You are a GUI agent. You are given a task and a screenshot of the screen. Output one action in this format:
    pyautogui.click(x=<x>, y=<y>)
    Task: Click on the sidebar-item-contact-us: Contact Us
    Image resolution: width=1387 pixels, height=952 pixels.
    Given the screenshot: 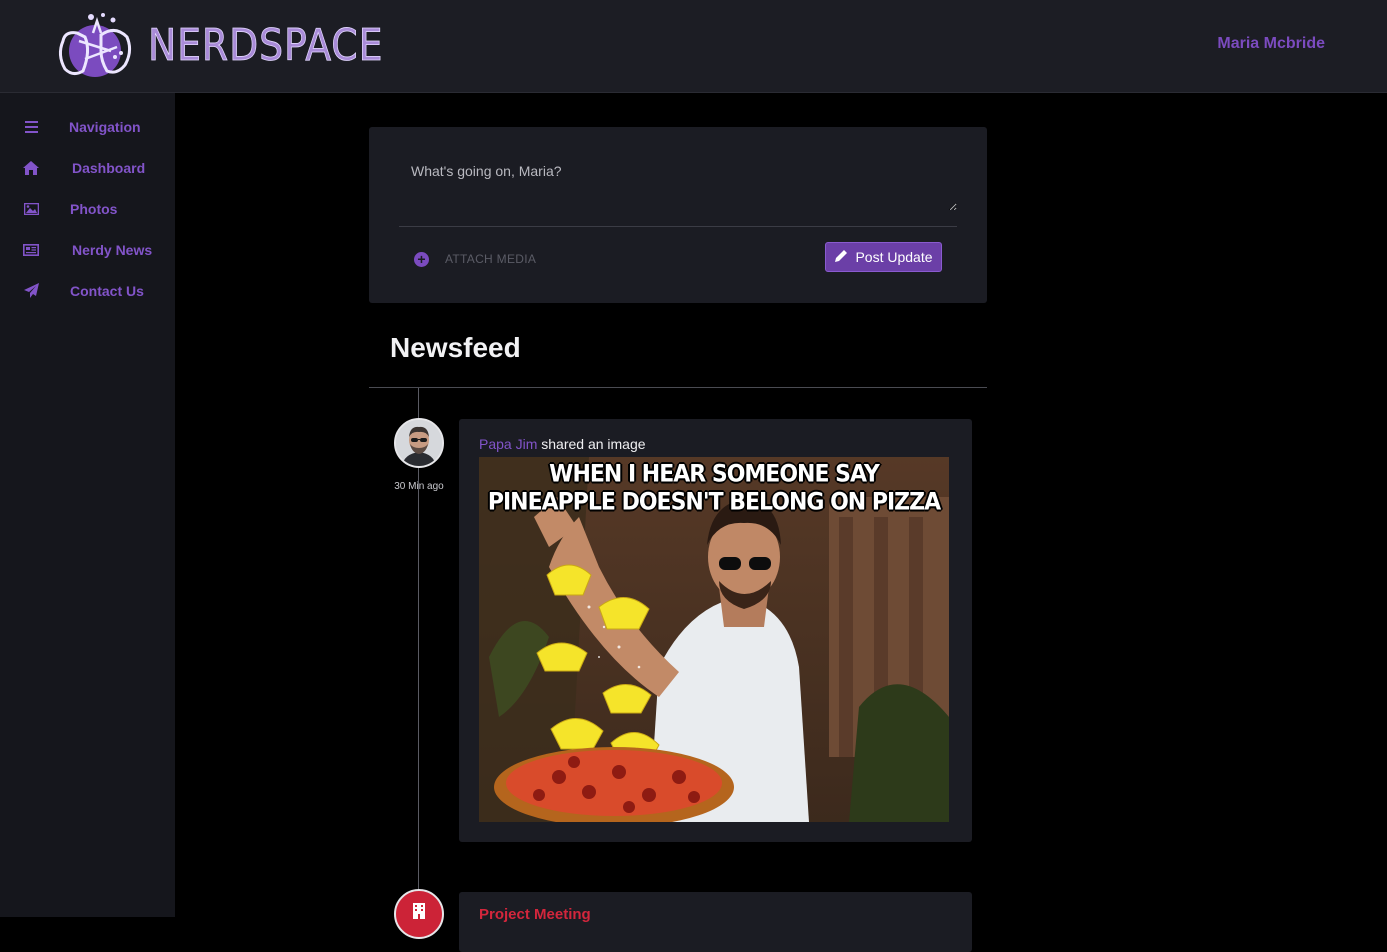 What is the action you would take?
    pyautogui.click(x=87, y=290)
    